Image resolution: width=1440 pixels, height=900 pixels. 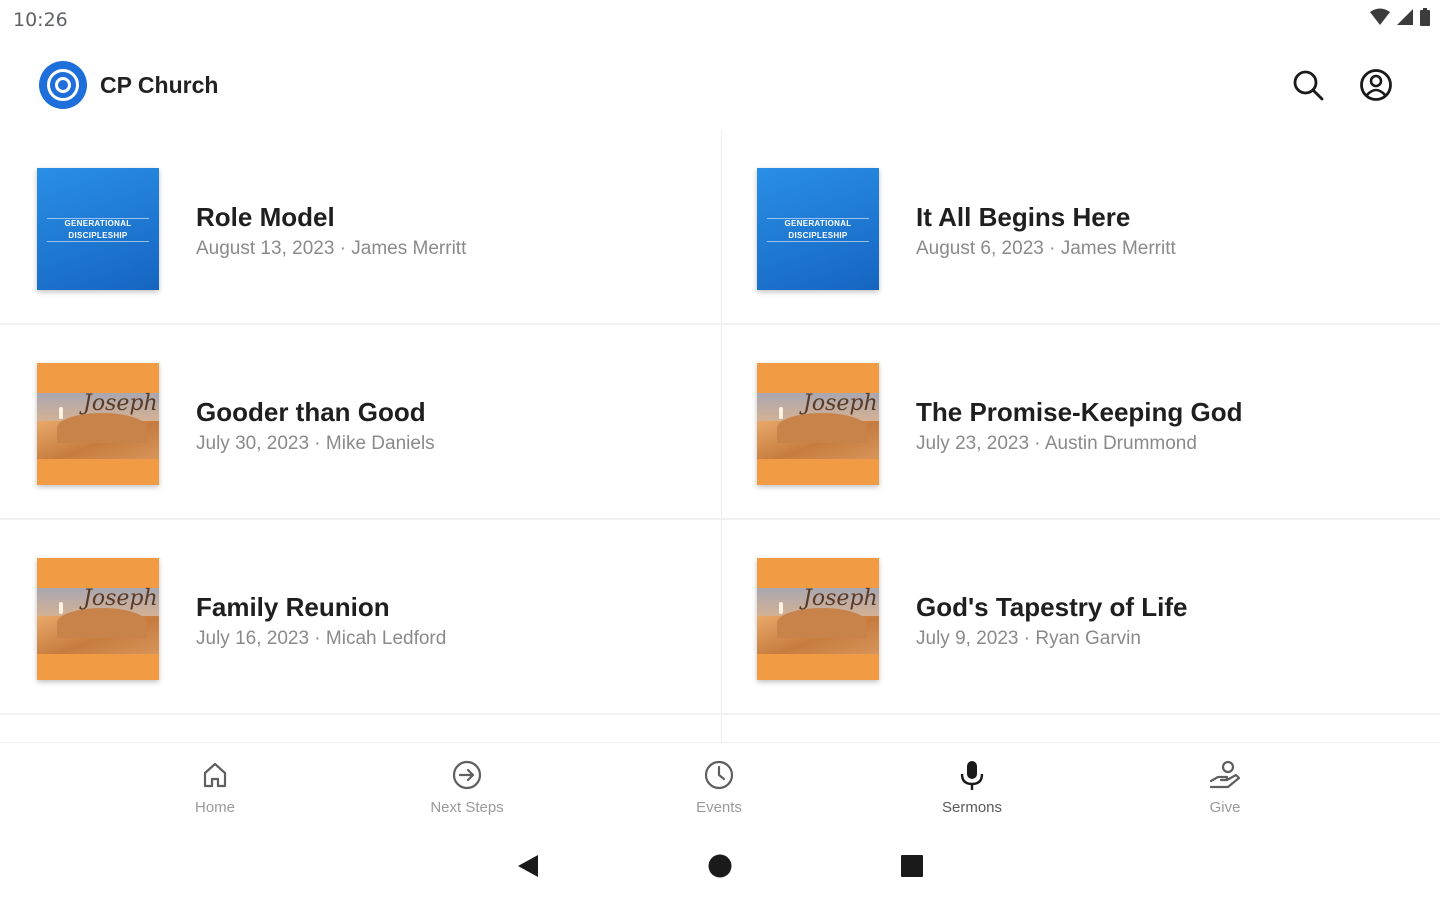 I want to click on recents-square-icon, so click(x=912, y=866).